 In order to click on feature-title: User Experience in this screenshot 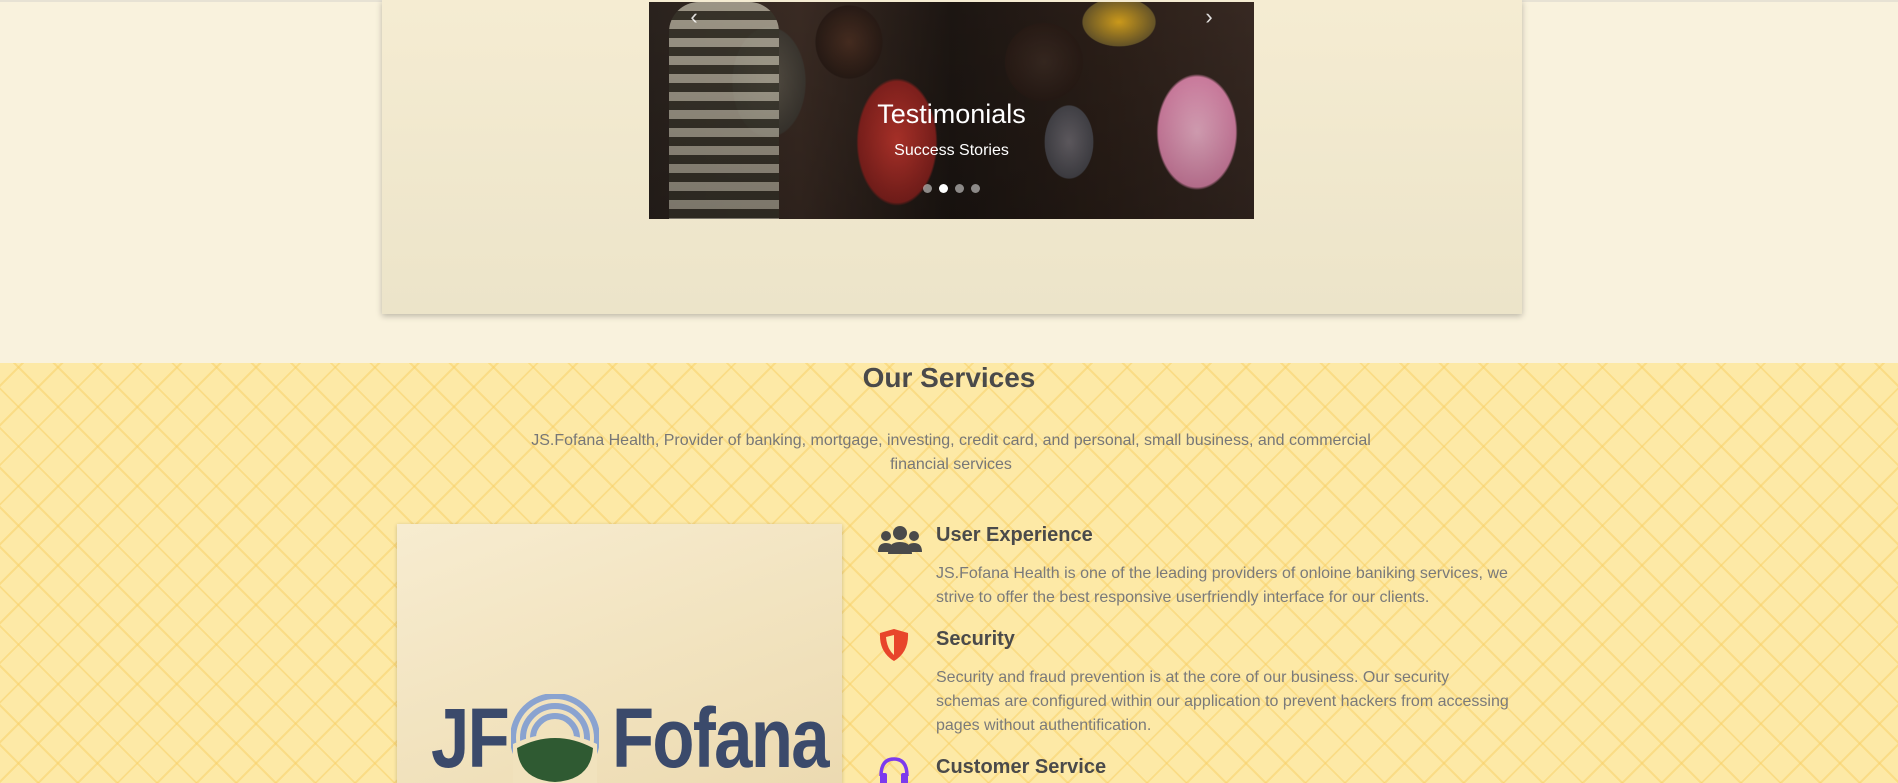, I will do `click(1014, 535)`.